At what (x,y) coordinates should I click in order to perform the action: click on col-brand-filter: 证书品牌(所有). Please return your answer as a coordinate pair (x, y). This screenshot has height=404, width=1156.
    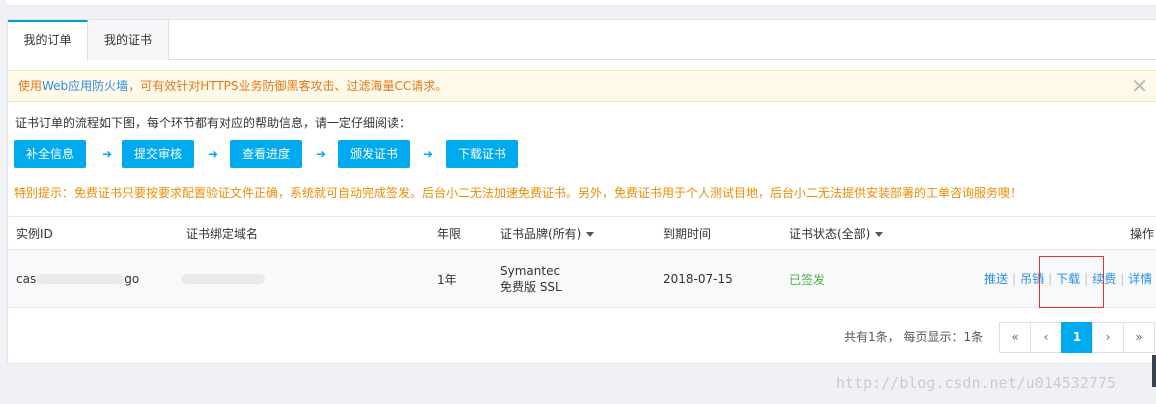
    Looking at the image, I should click on (547, 234).